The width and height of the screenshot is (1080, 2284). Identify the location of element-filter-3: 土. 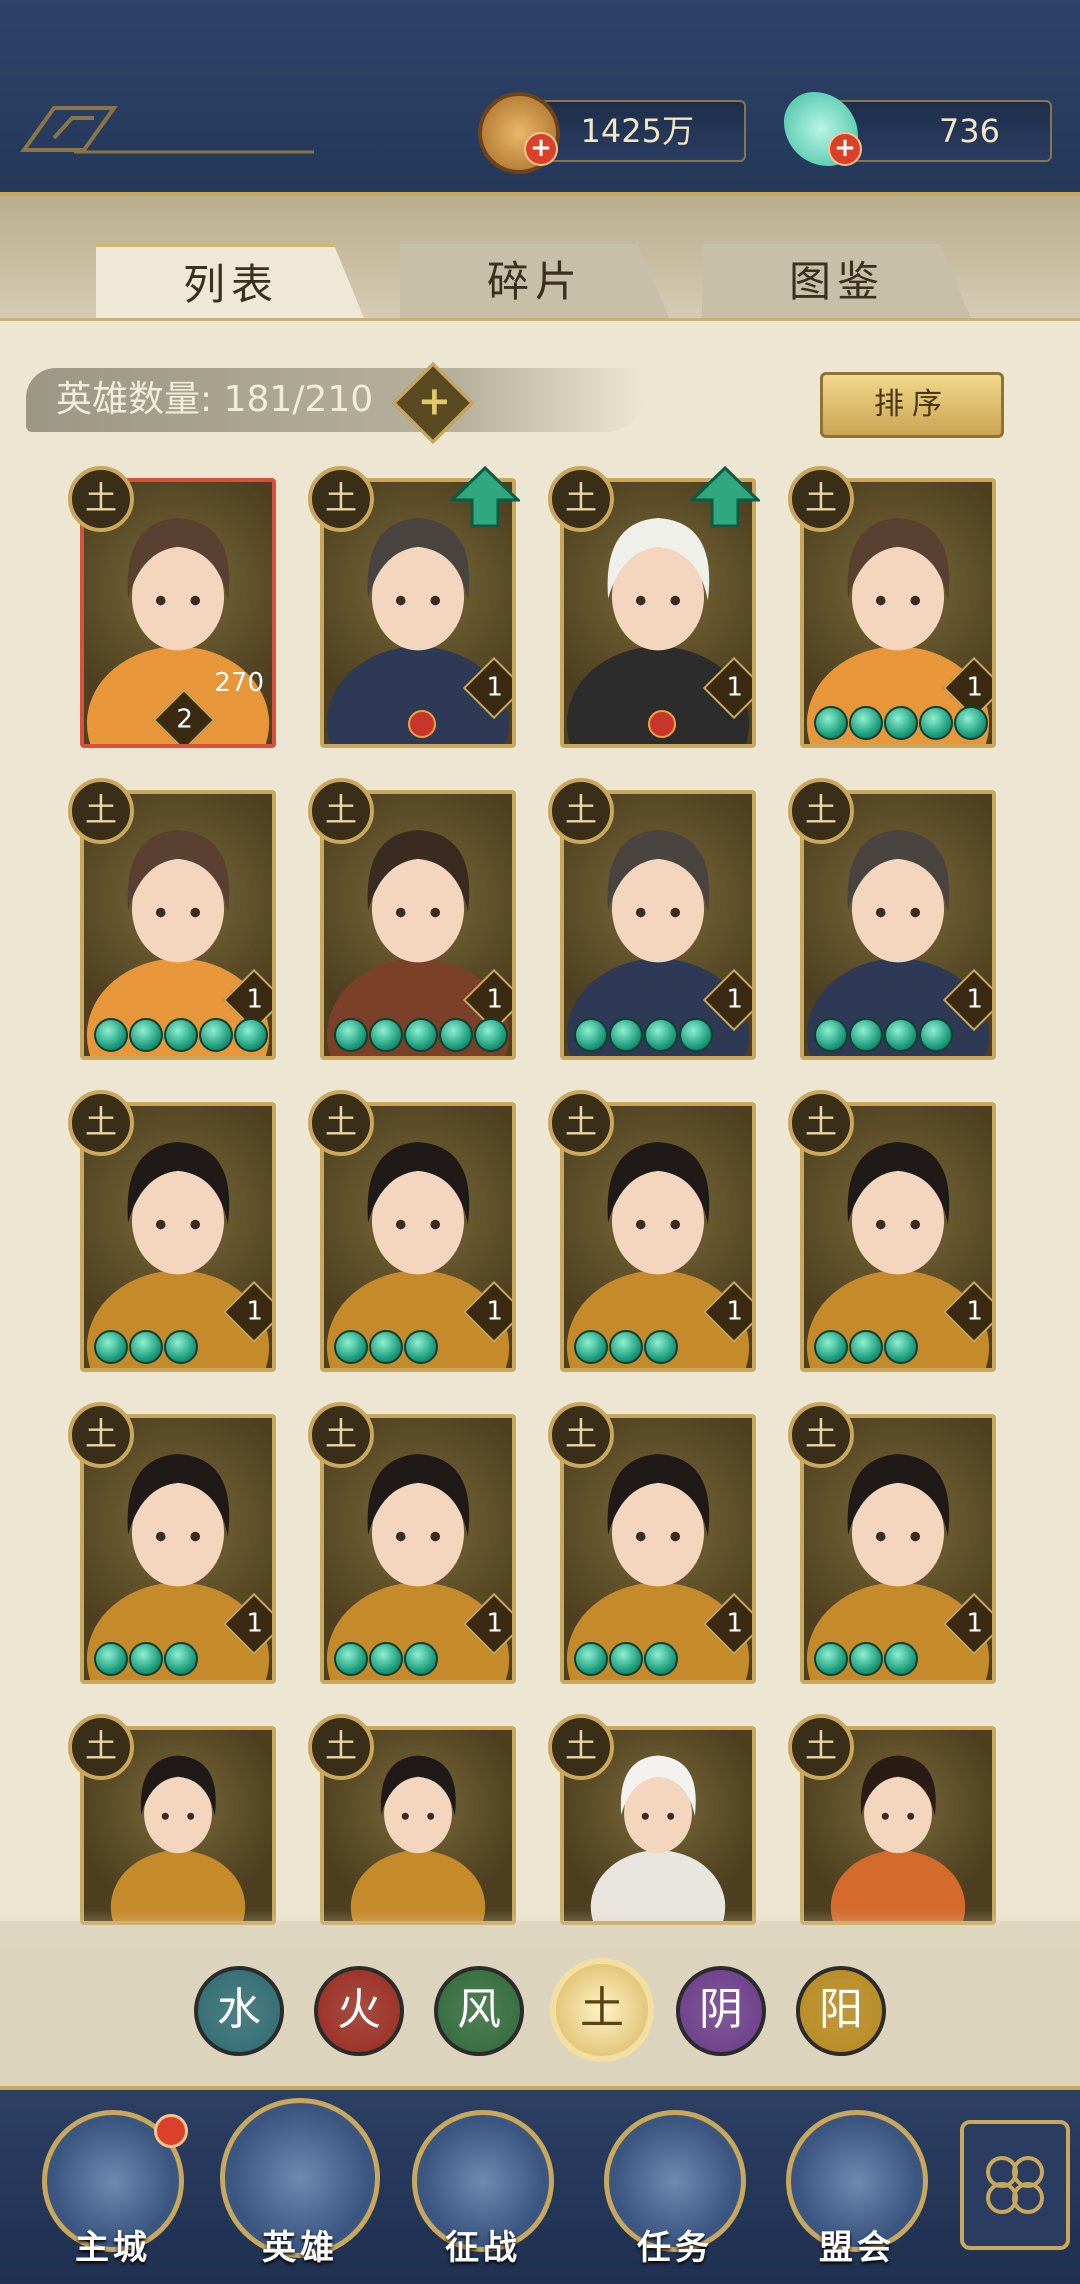
(602, 2010).